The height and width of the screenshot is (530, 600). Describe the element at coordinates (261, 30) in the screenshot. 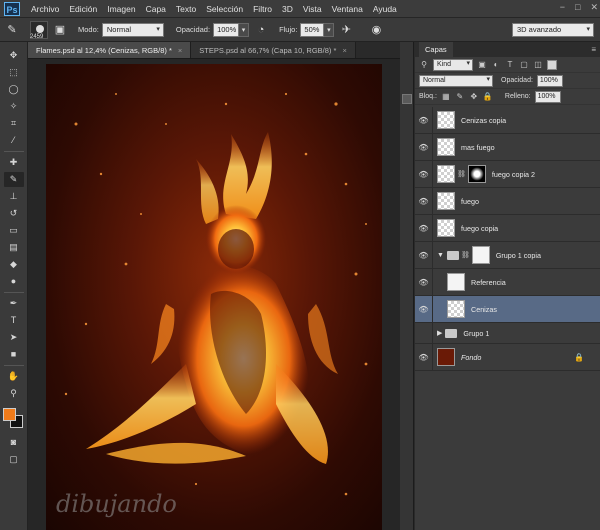

I see `pressure-opacity-icon: ◔` at that location.